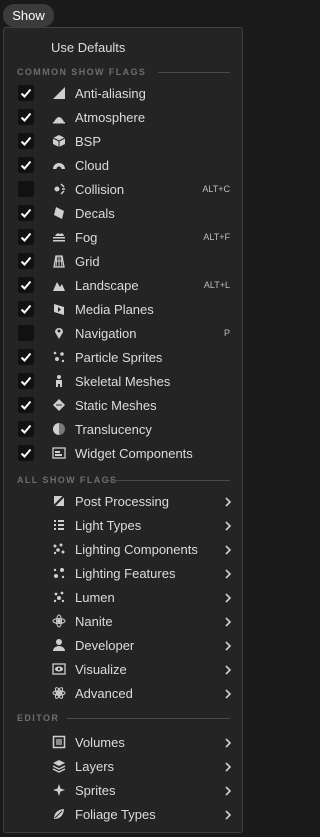 This screenshot has height=837, width=320. What do you see at coordinates (110, 117) in the screenshot?
I see `show-flag-label: Atmosphere` at bounding box center [110, 117].